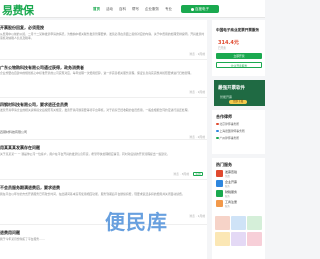 The height and width of the screenshot is (259, 320). I want to click on site-logo: 易费保, so click(18, 10).